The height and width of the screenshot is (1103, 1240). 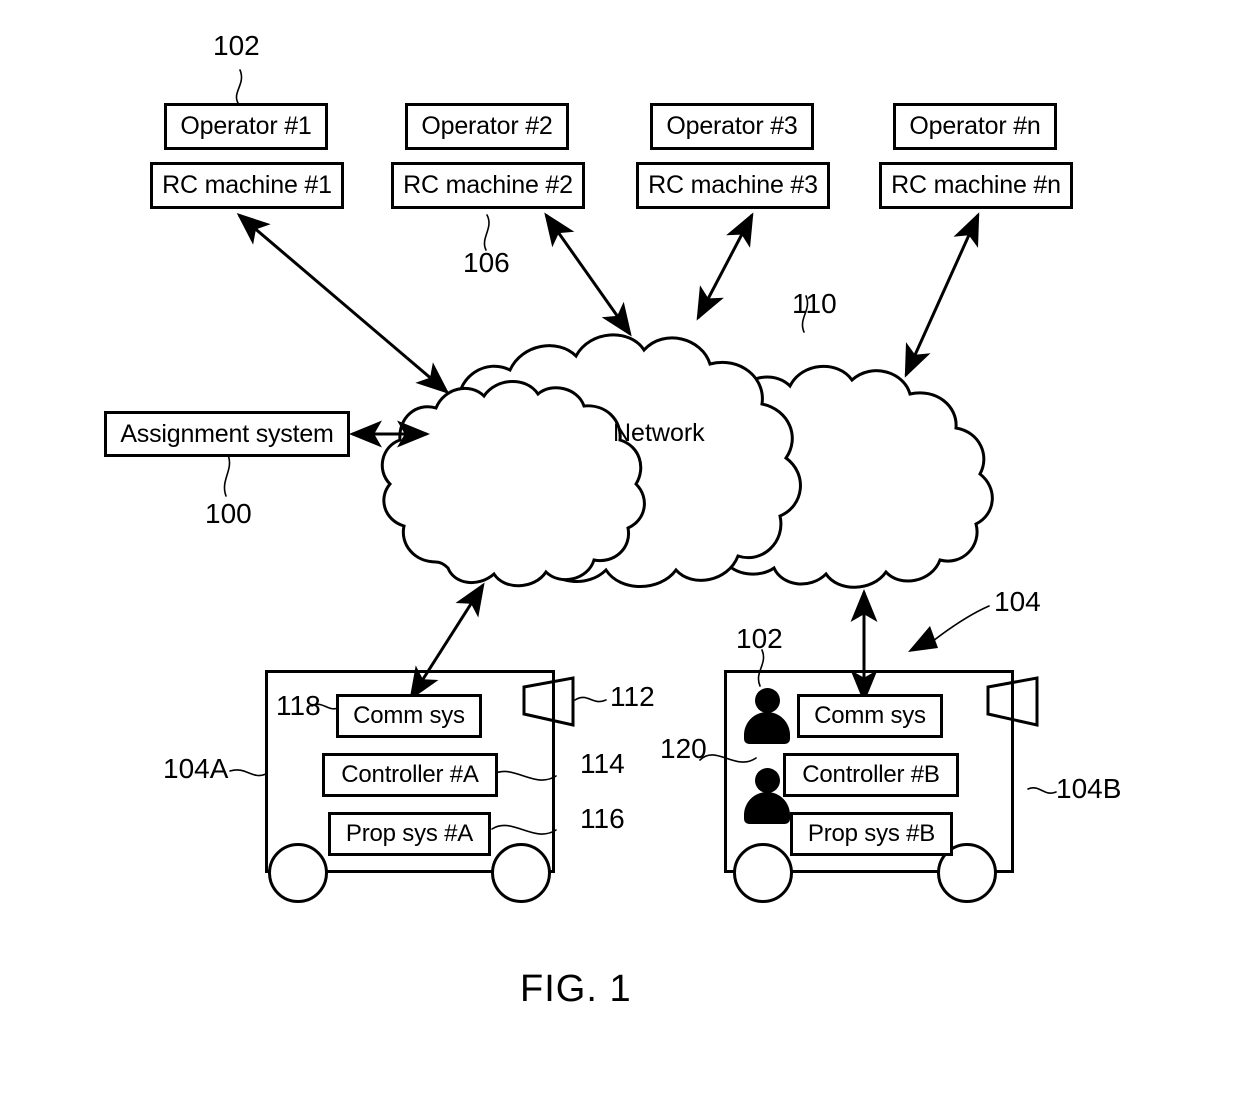 What do you see at coordinates (1089, 788) in the screenshot?
I see `ref-num-104B: 104B` at bounding box center [1089, 788].